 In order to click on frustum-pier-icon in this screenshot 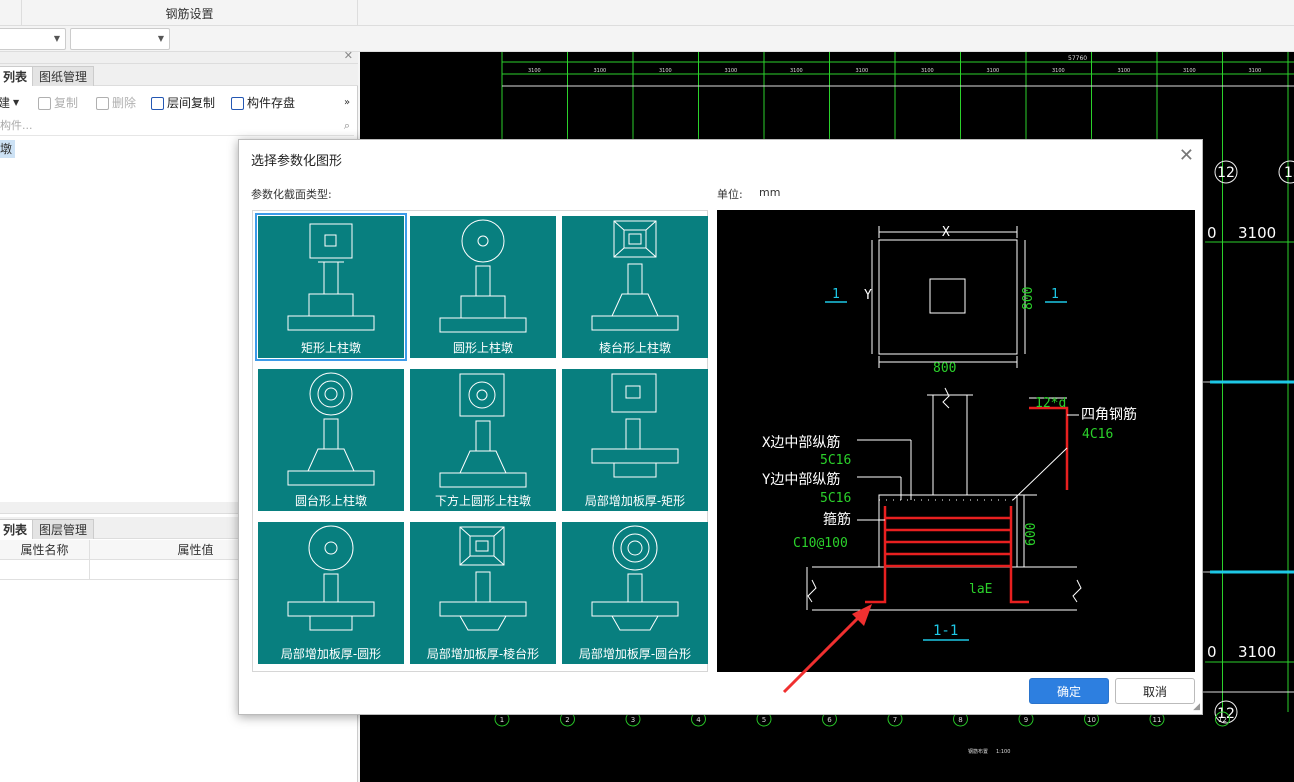, I will do `click(635, 275)`.